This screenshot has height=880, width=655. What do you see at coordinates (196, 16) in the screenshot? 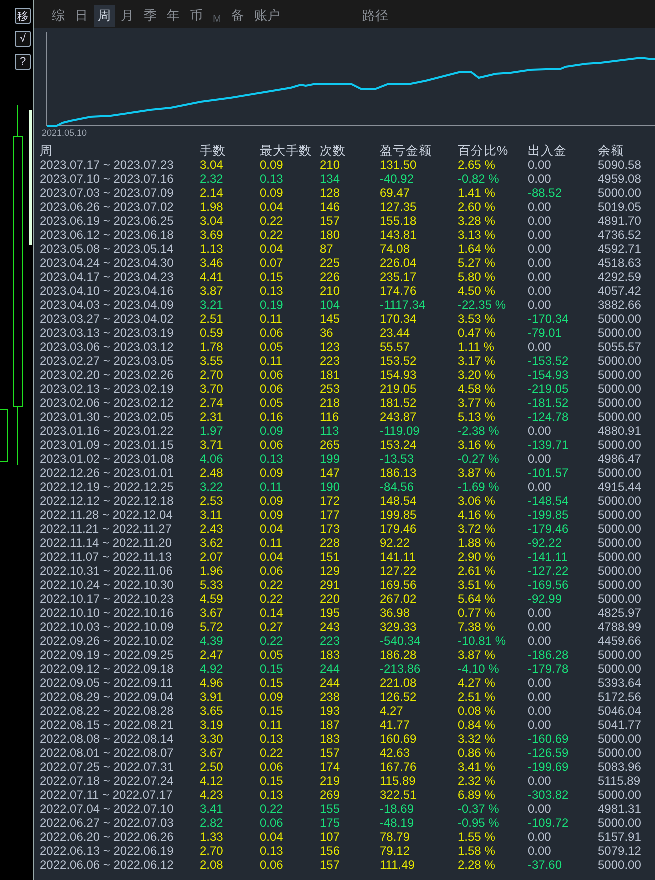
I see `period-tab: 币` at bounding box center [196, 16].